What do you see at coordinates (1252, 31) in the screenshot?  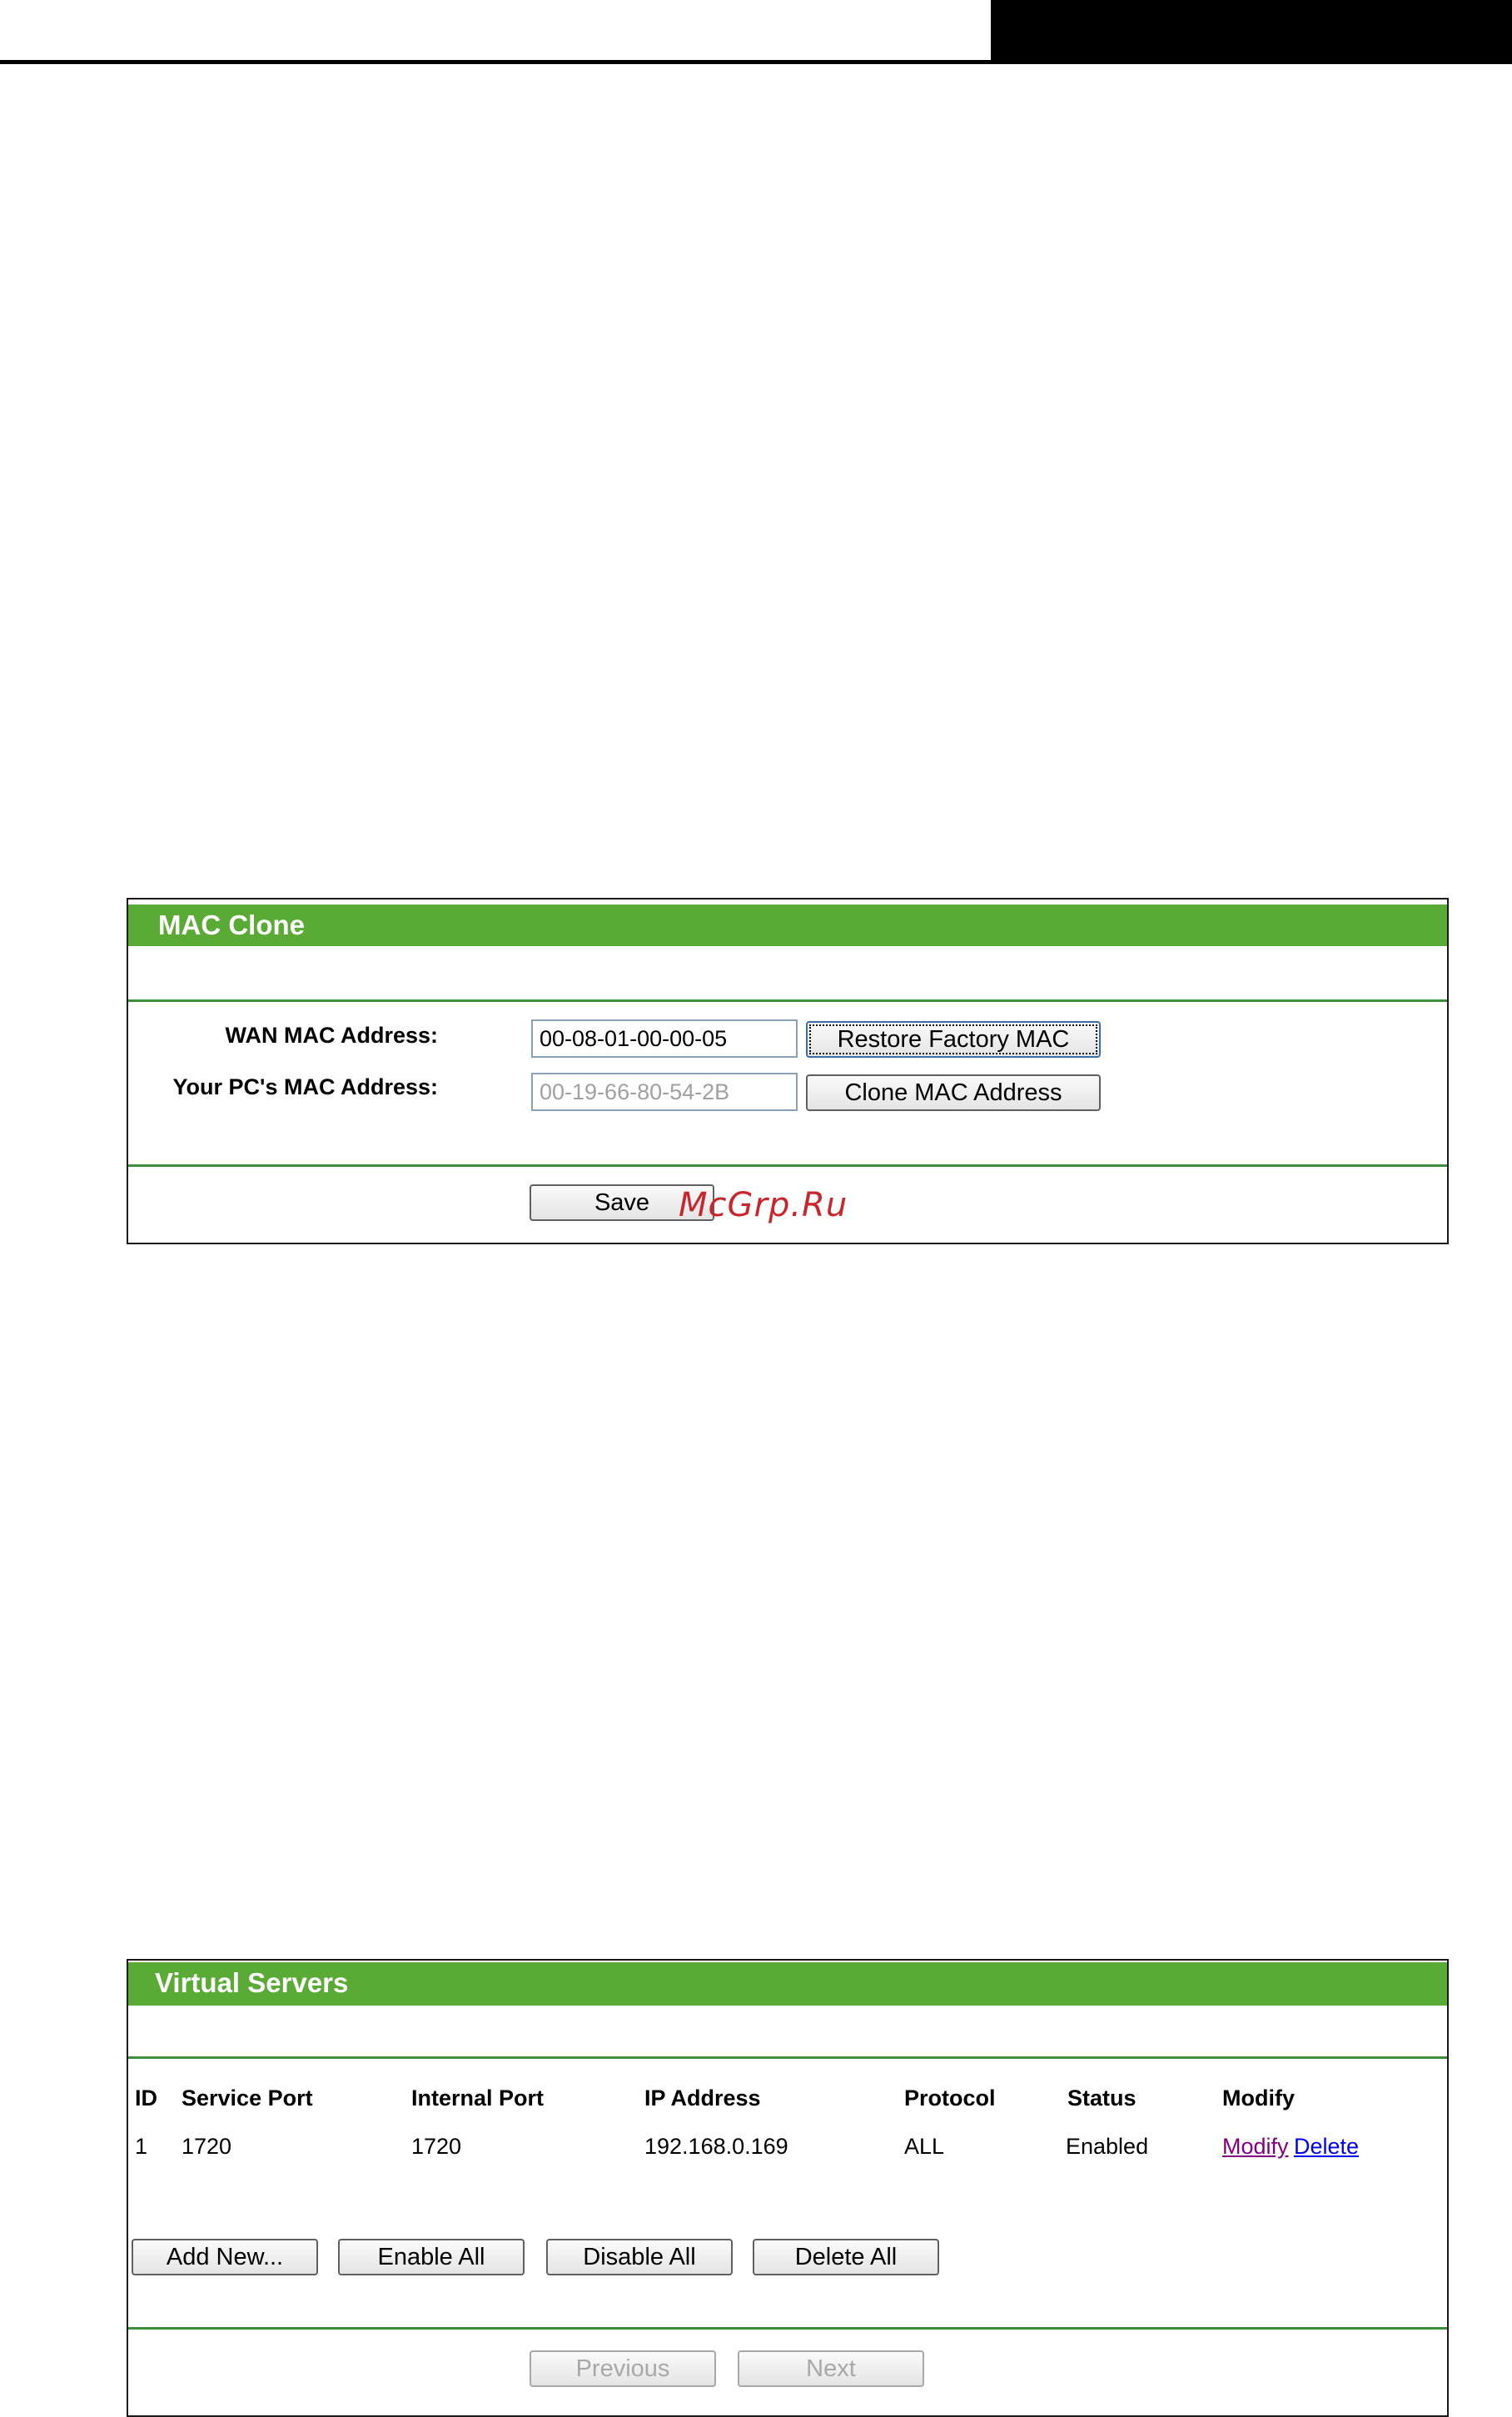 I see `page-header-block` at bounding box center [1252, 31].